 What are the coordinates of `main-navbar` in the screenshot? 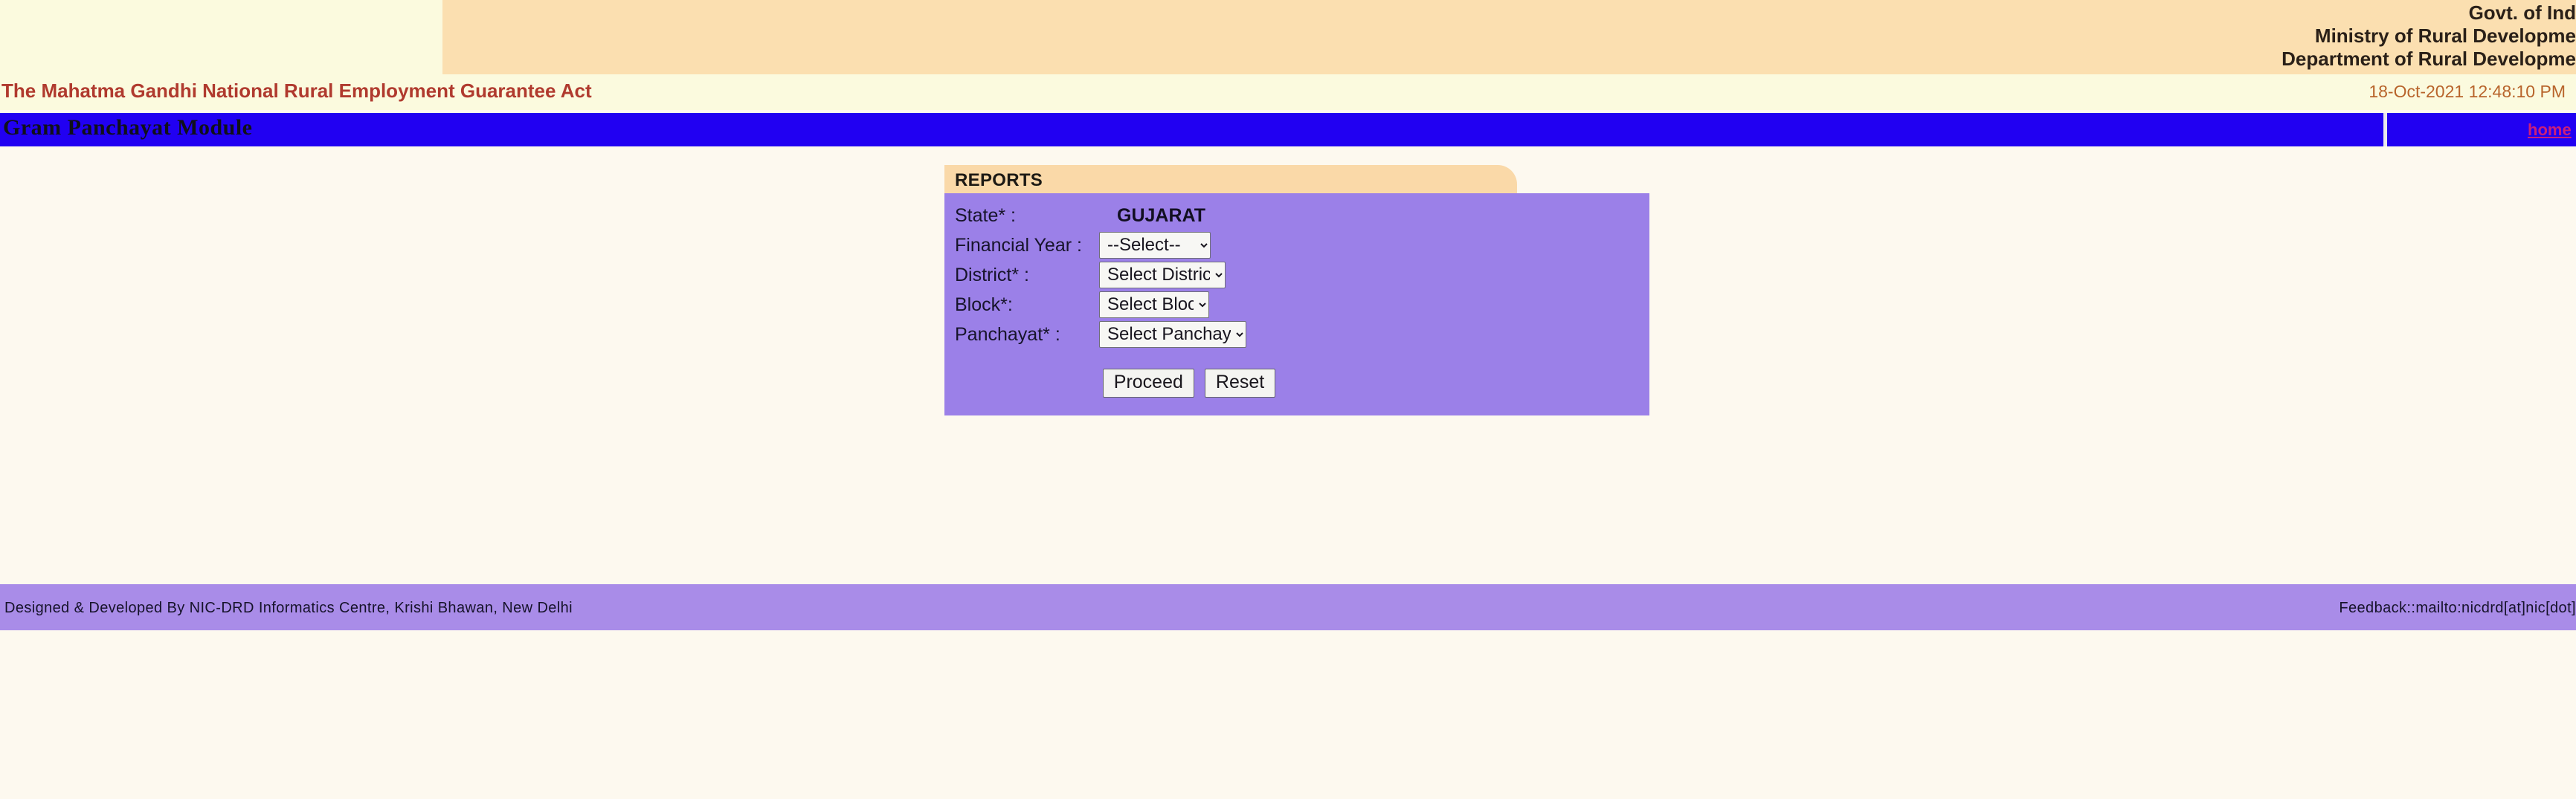 It's located at (1288, 129).